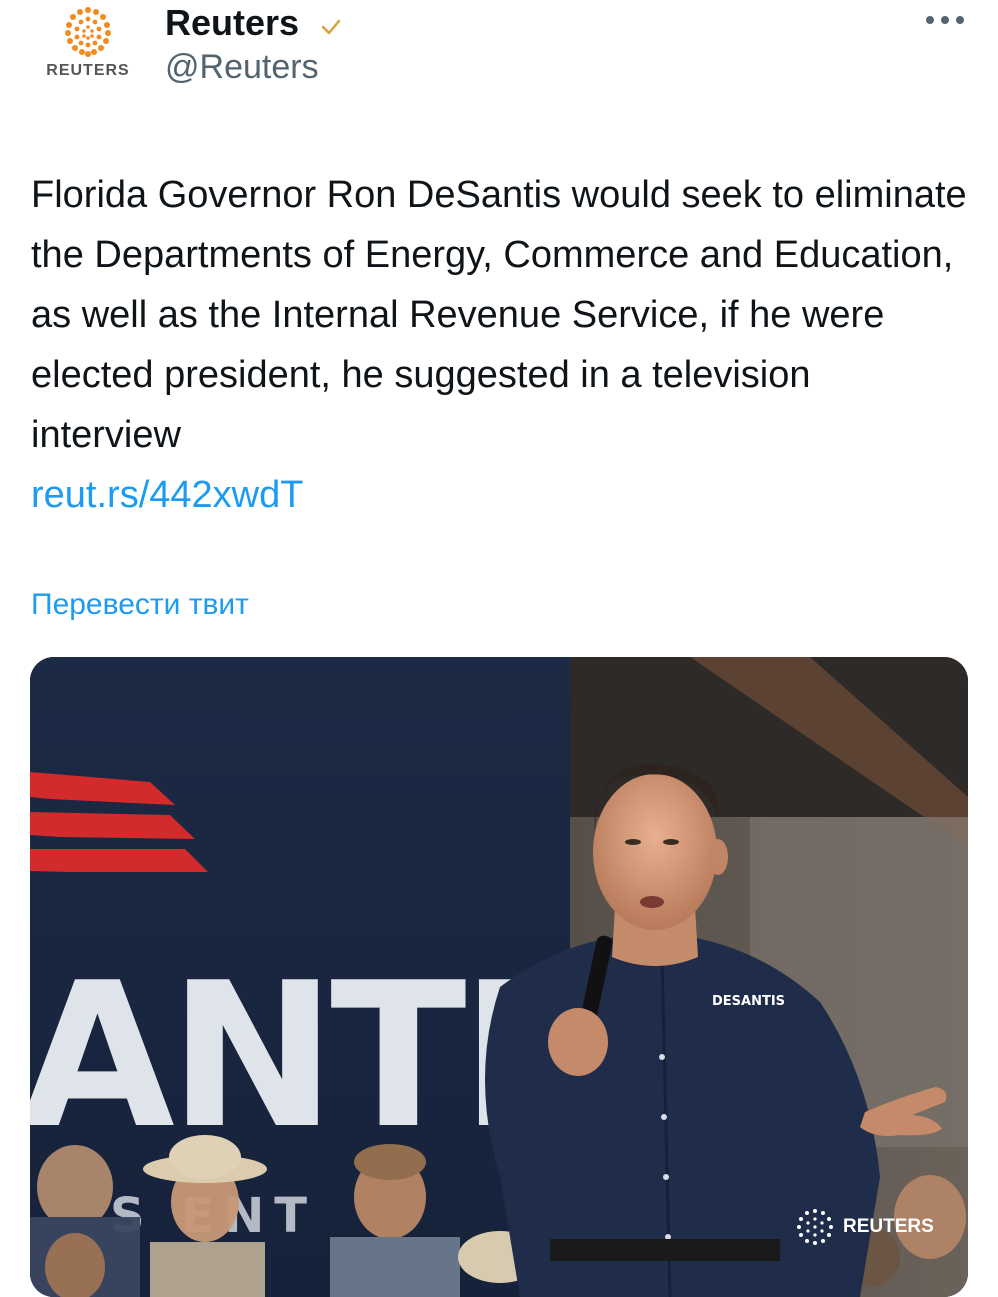  Describe the element at coordinates (888, 1226) in the screenshot. I see `watermark-text: REUTERS` at that location.